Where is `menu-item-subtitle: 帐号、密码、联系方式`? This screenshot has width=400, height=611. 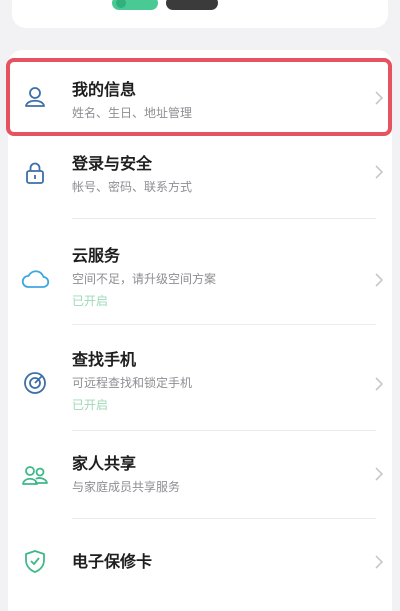 menu-item-subtitle: 帐号、密码、联系方式 is located at coordinates (132, 187).